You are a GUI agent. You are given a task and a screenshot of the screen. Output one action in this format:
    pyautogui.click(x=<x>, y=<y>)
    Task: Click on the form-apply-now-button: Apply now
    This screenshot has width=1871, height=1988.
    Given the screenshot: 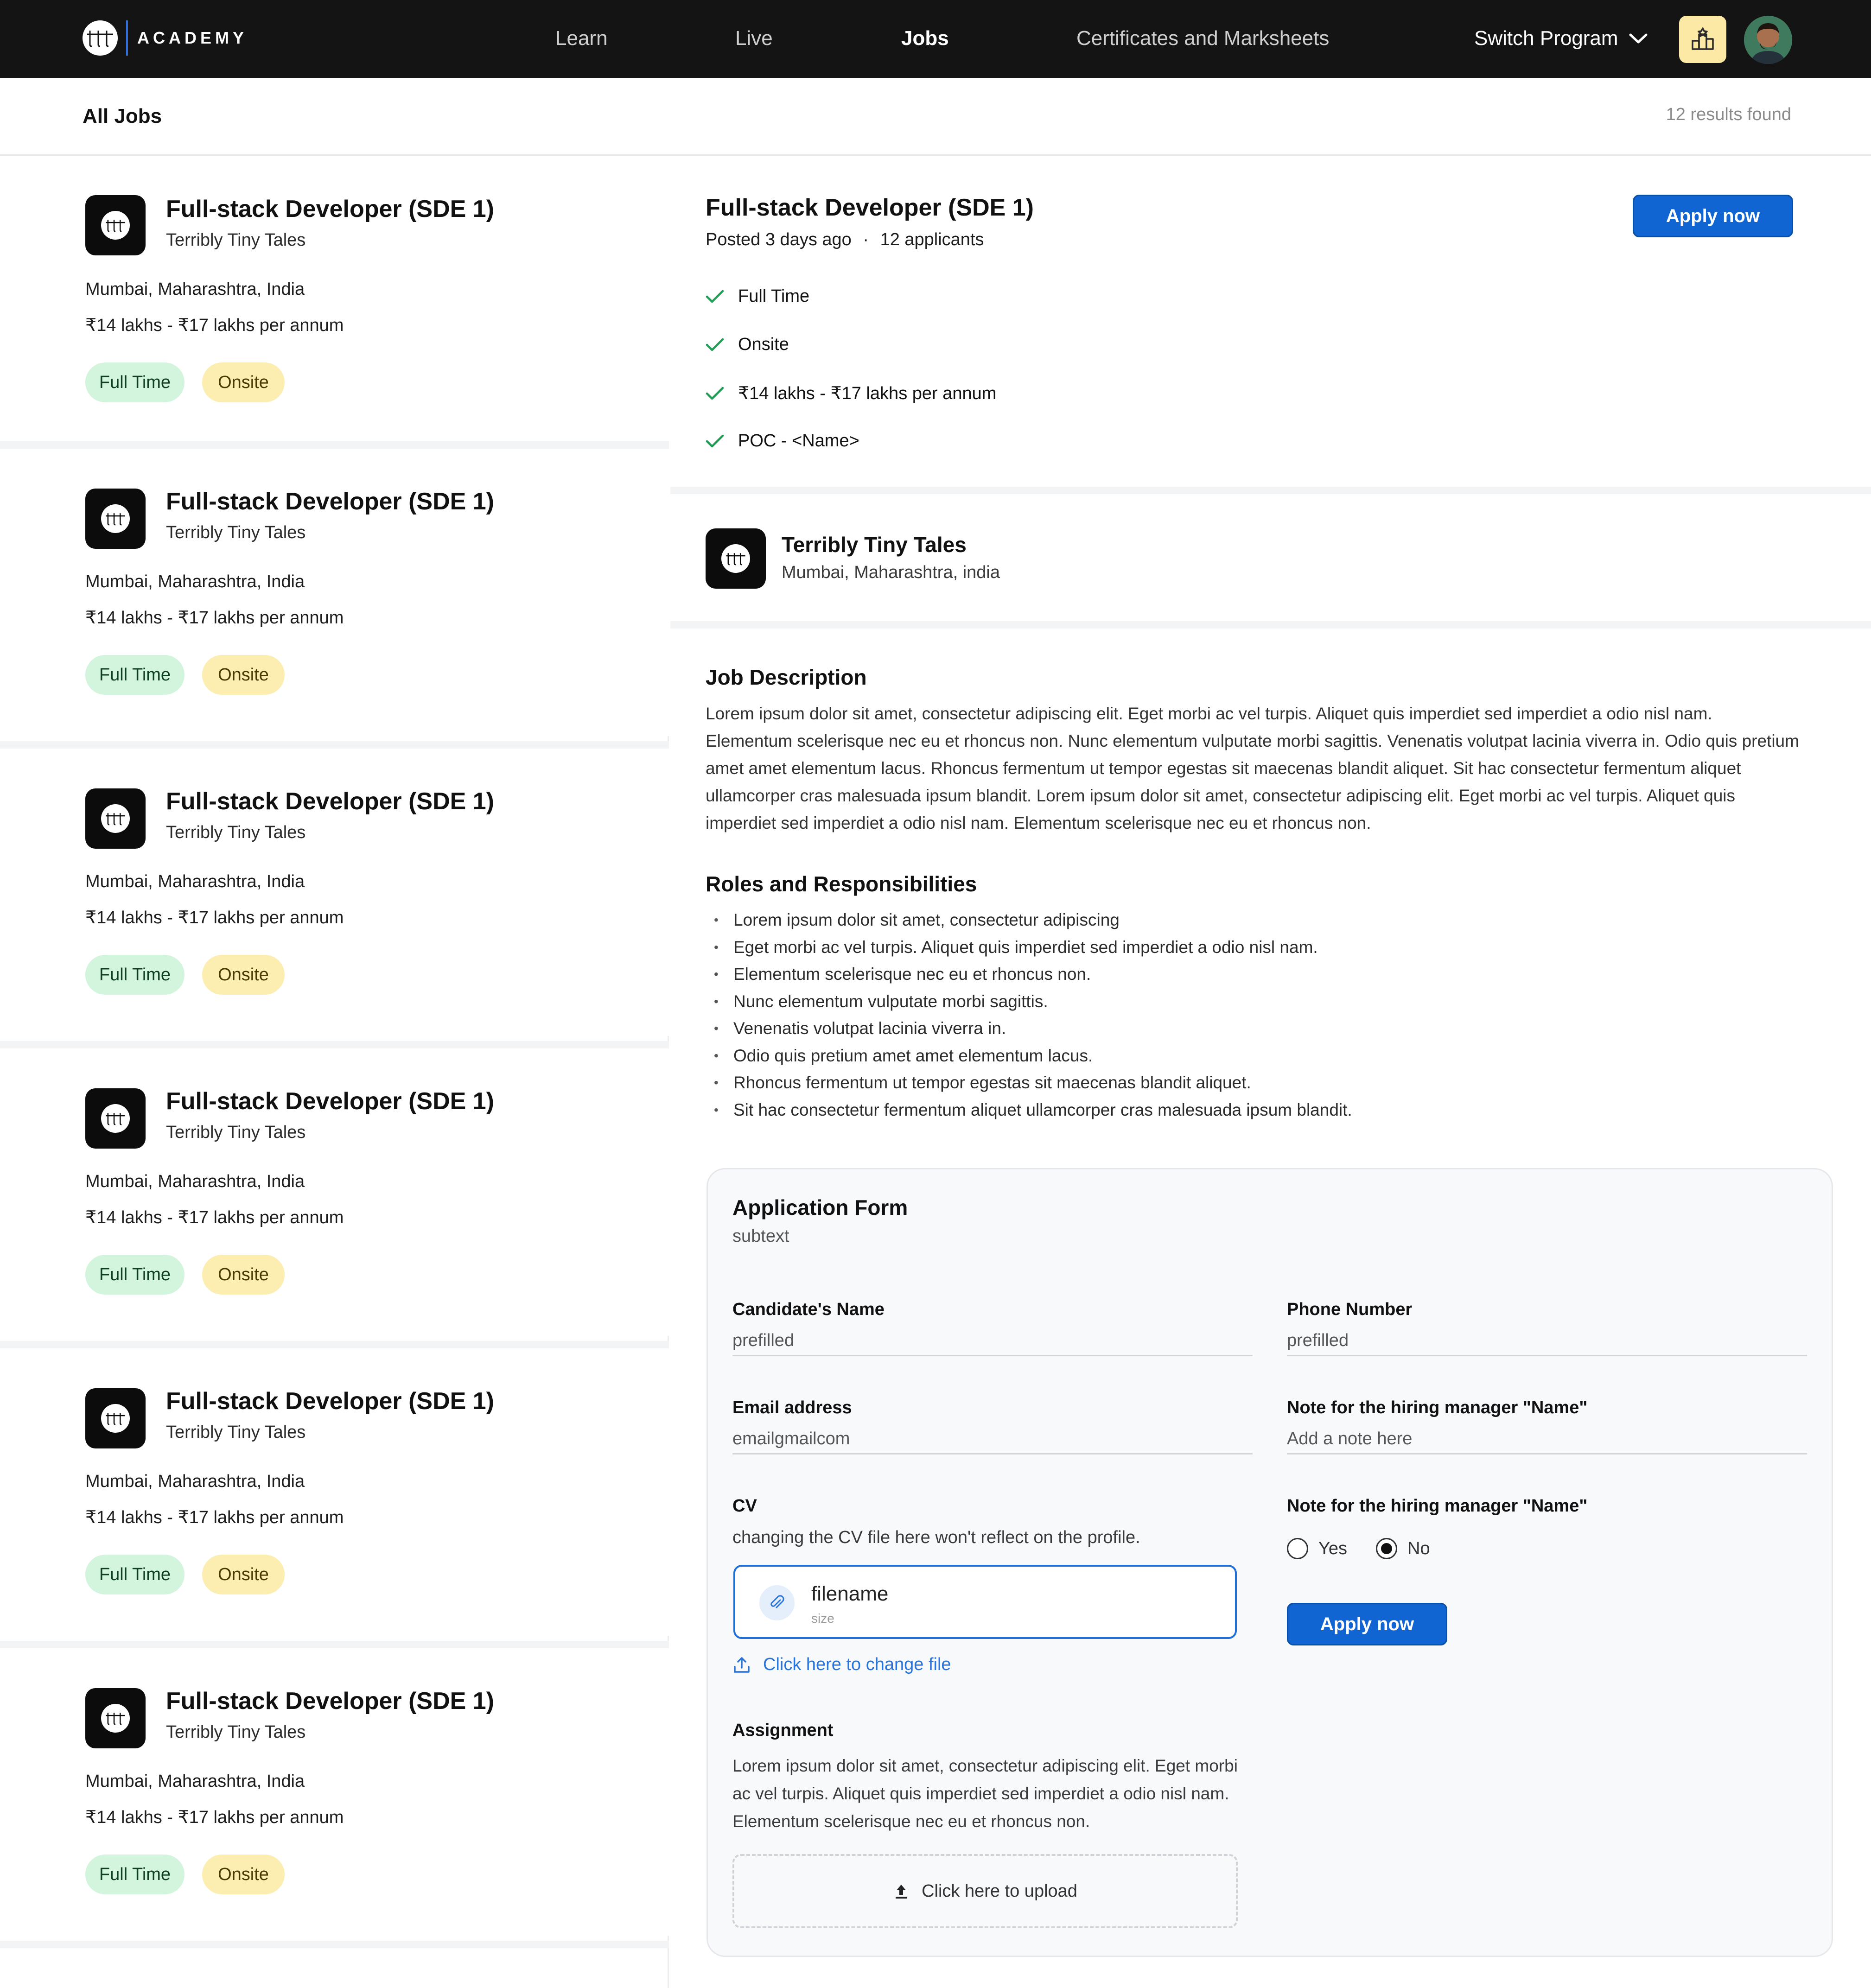 What is the action you would take?
    pyautogui.click(x=1367, y=1624)
    